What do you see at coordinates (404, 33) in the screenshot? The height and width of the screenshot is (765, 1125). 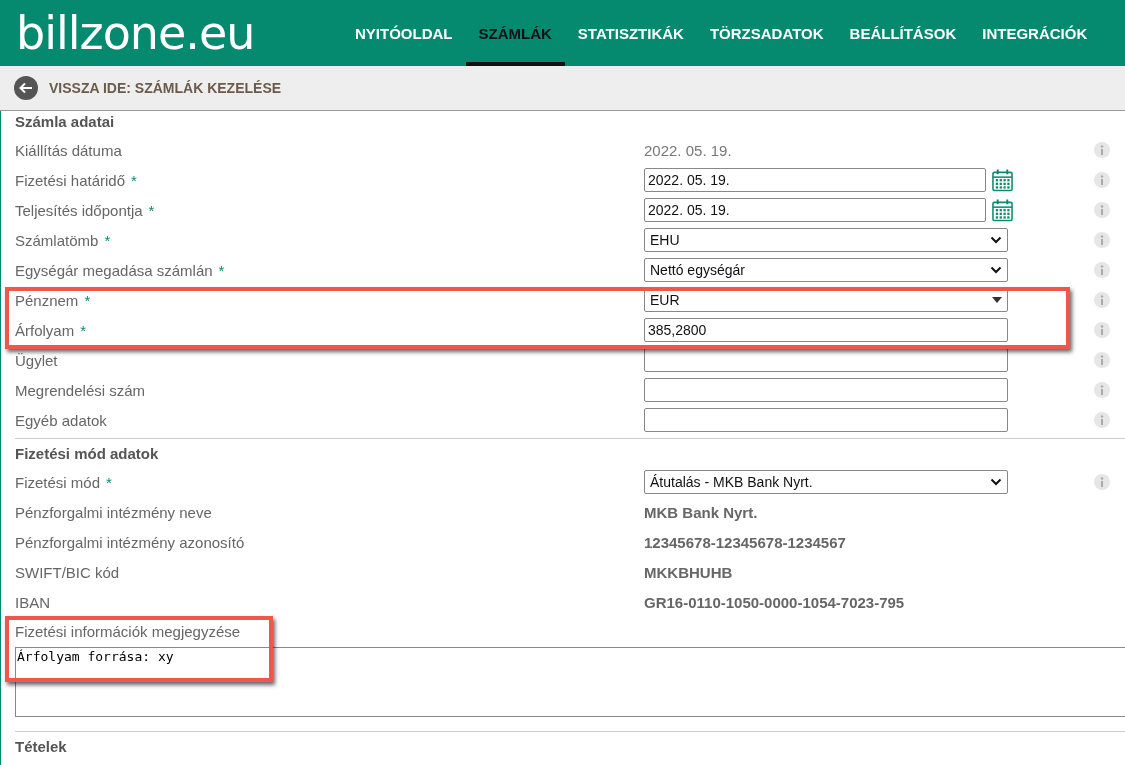 I see `nav-tab: NYITÓOLDAL` at bounding box center [404, 33].